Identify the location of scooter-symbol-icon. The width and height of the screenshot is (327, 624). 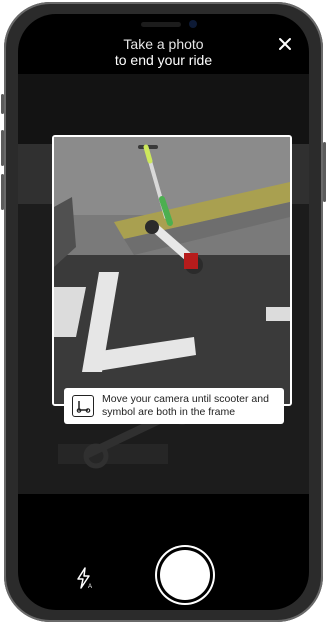
(83, 406).